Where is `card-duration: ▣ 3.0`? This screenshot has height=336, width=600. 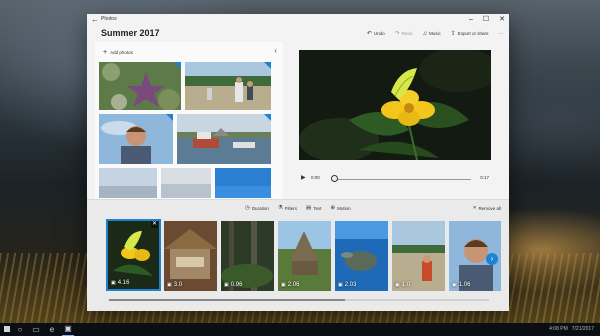
card-duration: ▣ 3.0 is located at coordinates (174, 285).